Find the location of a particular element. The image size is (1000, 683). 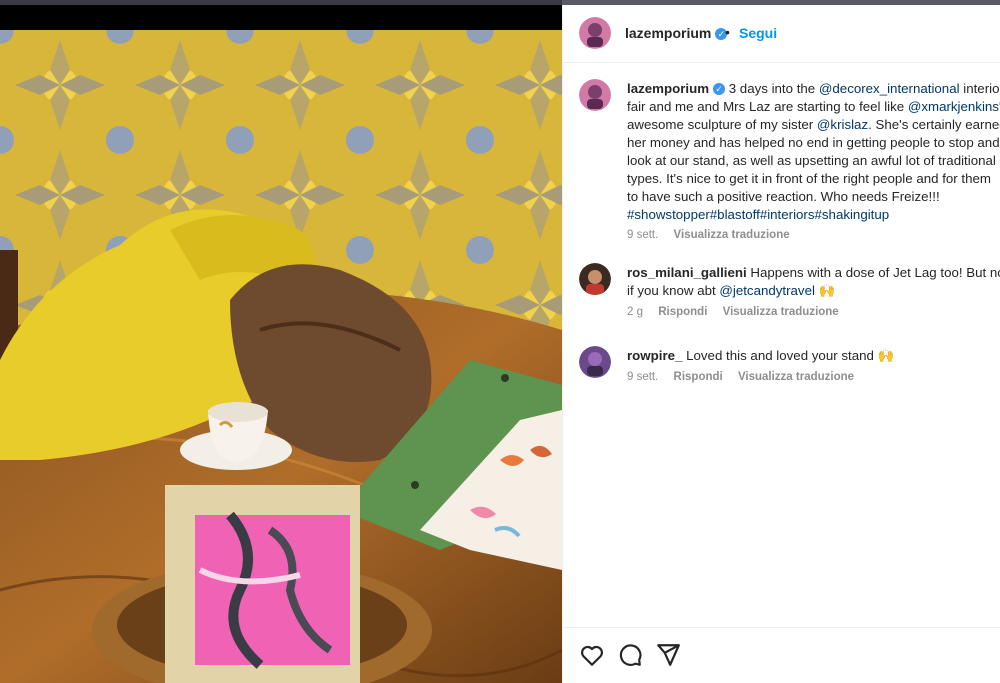

caption-avatar is located at coordinates (595, 95).